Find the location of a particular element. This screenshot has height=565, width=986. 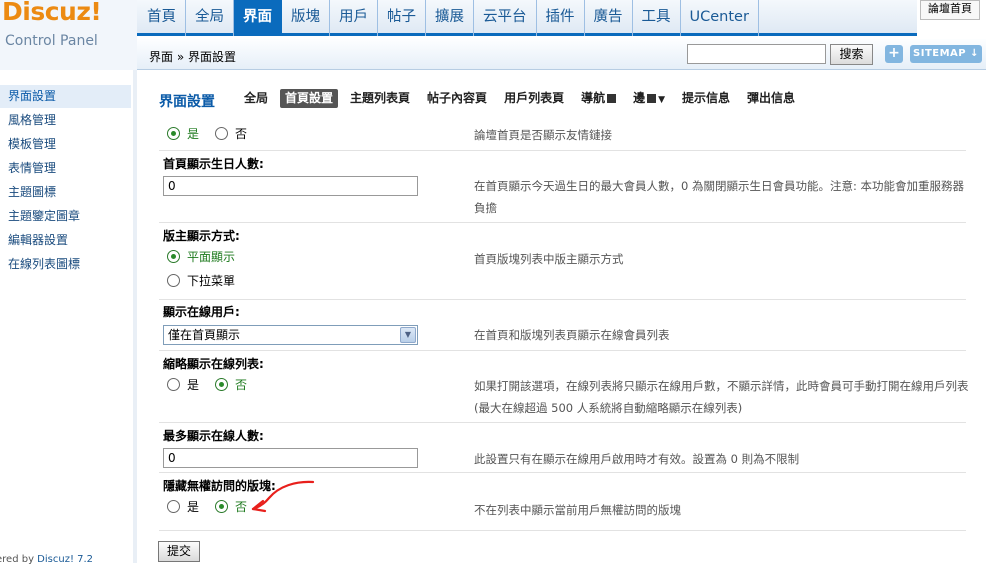

submit-button: 提交 is located at coordinates (179, 551).